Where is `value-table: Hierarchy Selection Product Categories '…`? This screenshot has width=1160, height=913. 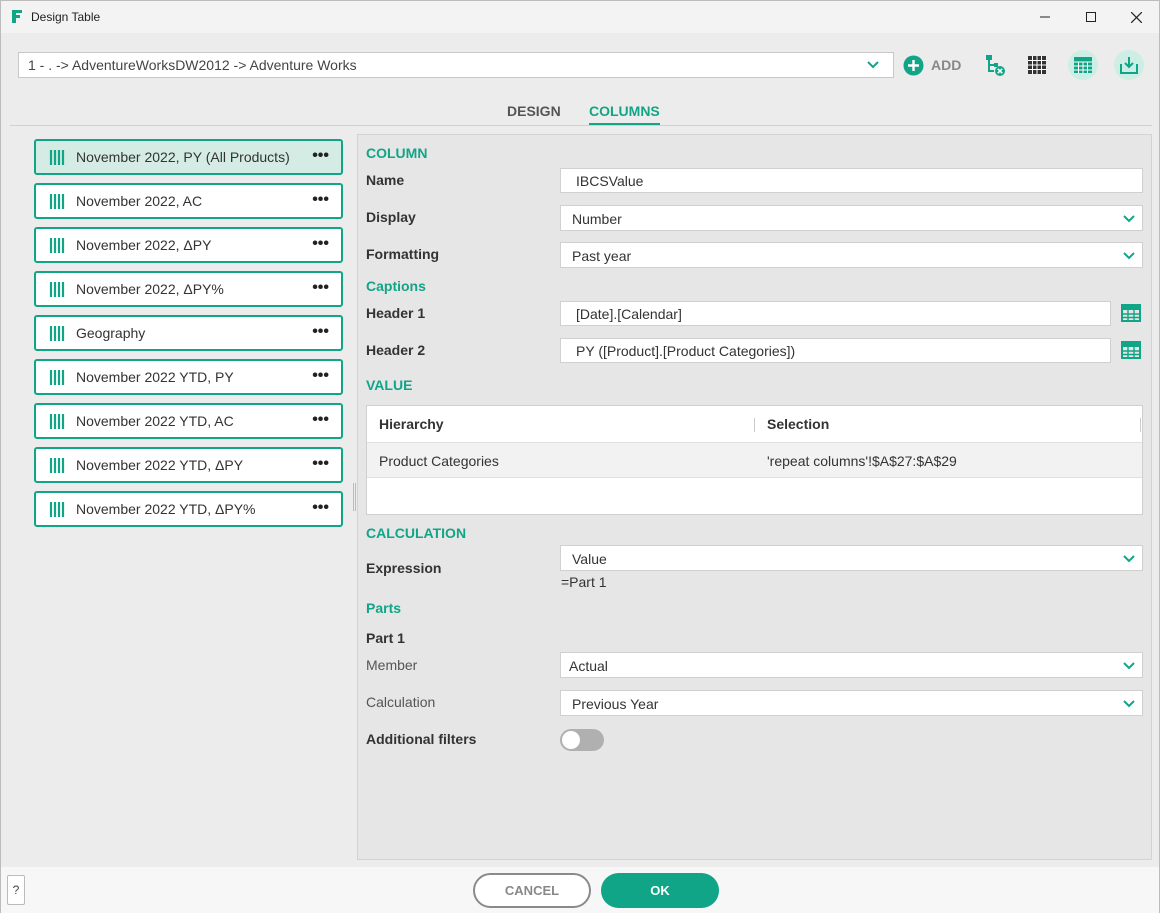
value-table: Hierarchy Selection Product Categories '… is located at coordinates (754, 460).